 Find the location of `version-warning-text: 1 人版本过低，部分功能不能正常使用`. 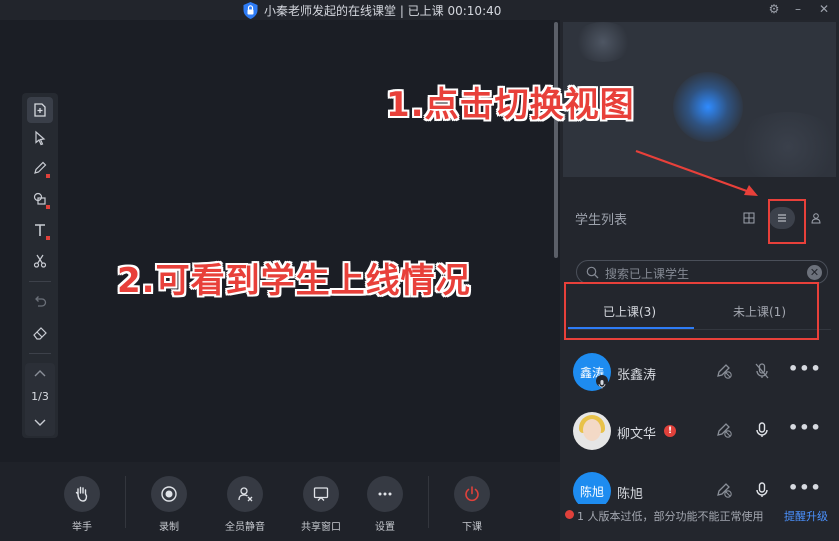

version-warning-text: 1 人版本过低，部分功能不能正常使用 is located at coordinates (670, 516).